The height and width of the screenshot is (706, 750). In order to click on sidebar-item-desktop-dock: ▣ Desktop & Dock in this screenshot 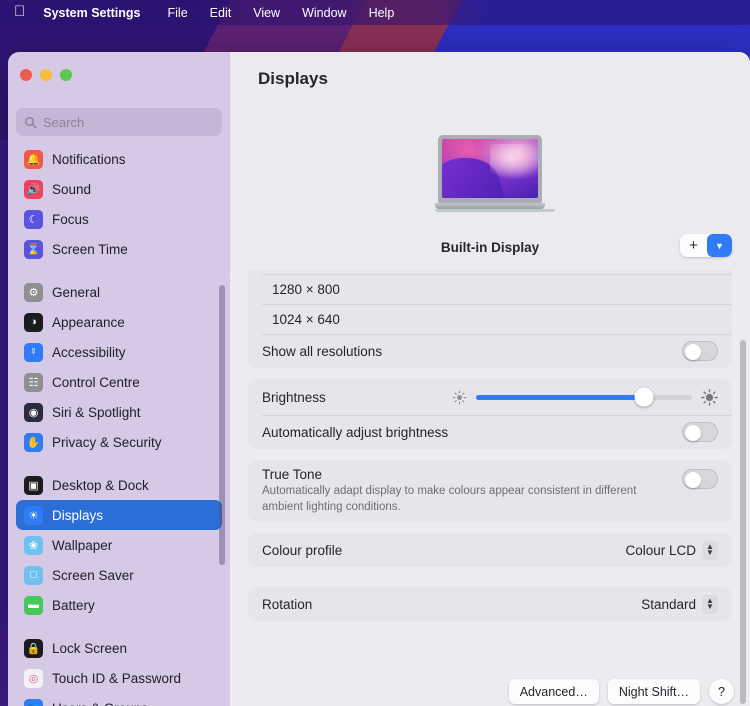, I will do `click(119, 485)`.